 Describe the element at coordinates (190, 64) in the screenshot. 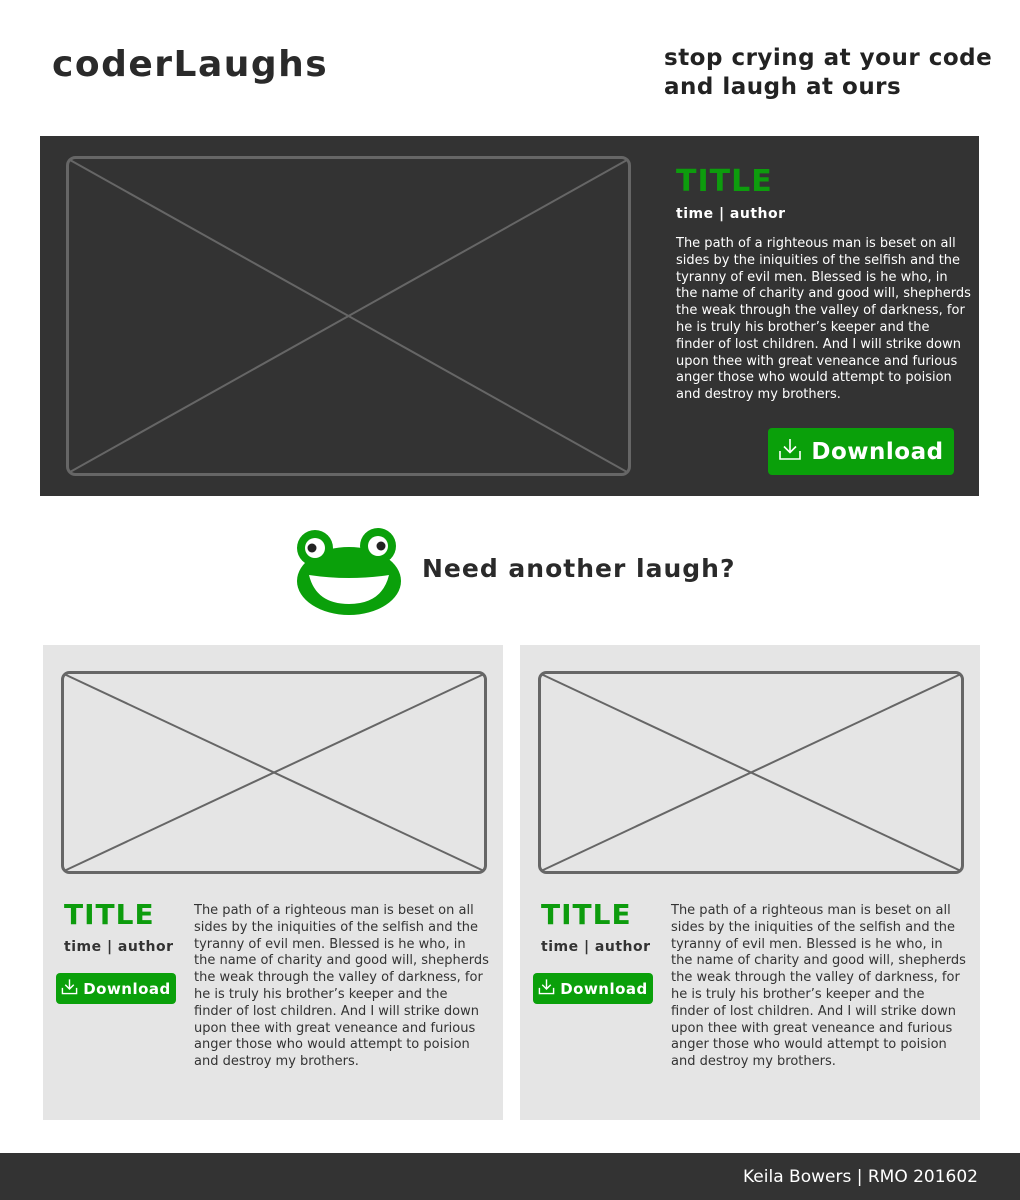

I see `site-logo: coderLaughs` at that location.